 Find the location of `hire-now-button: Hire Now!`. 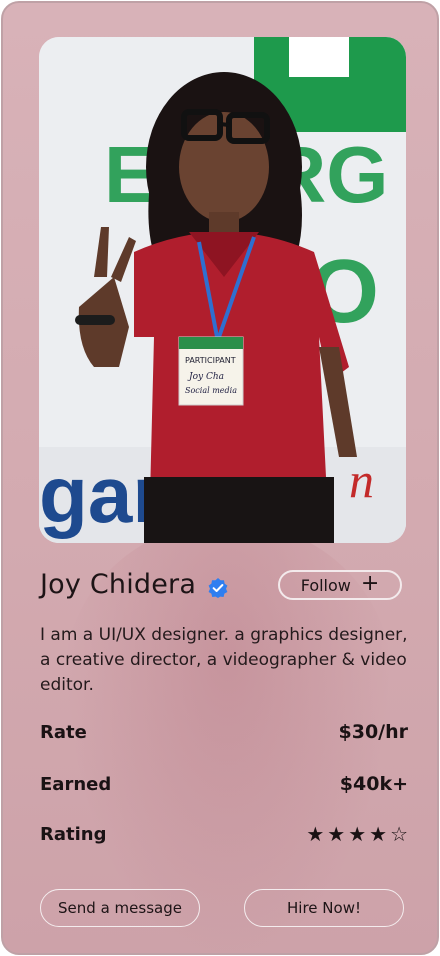

hire-now-button: Hire Now! is located at coordinates (324, 908).